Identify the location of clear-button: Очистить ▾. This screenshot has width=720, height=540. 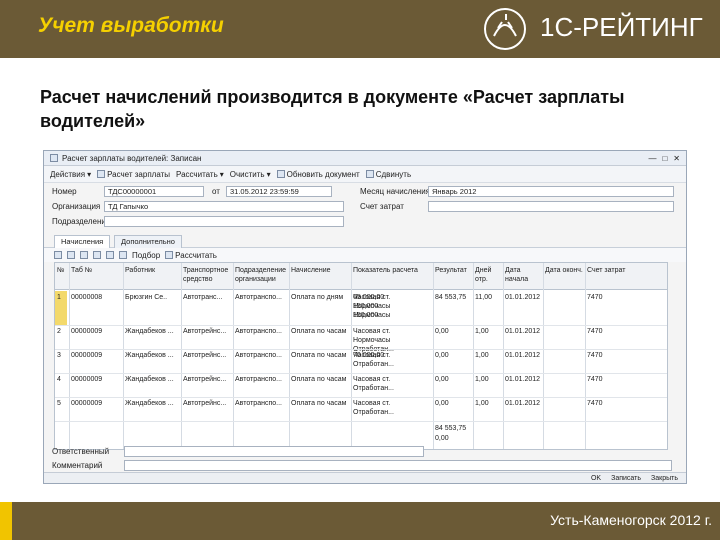
(250, 174).